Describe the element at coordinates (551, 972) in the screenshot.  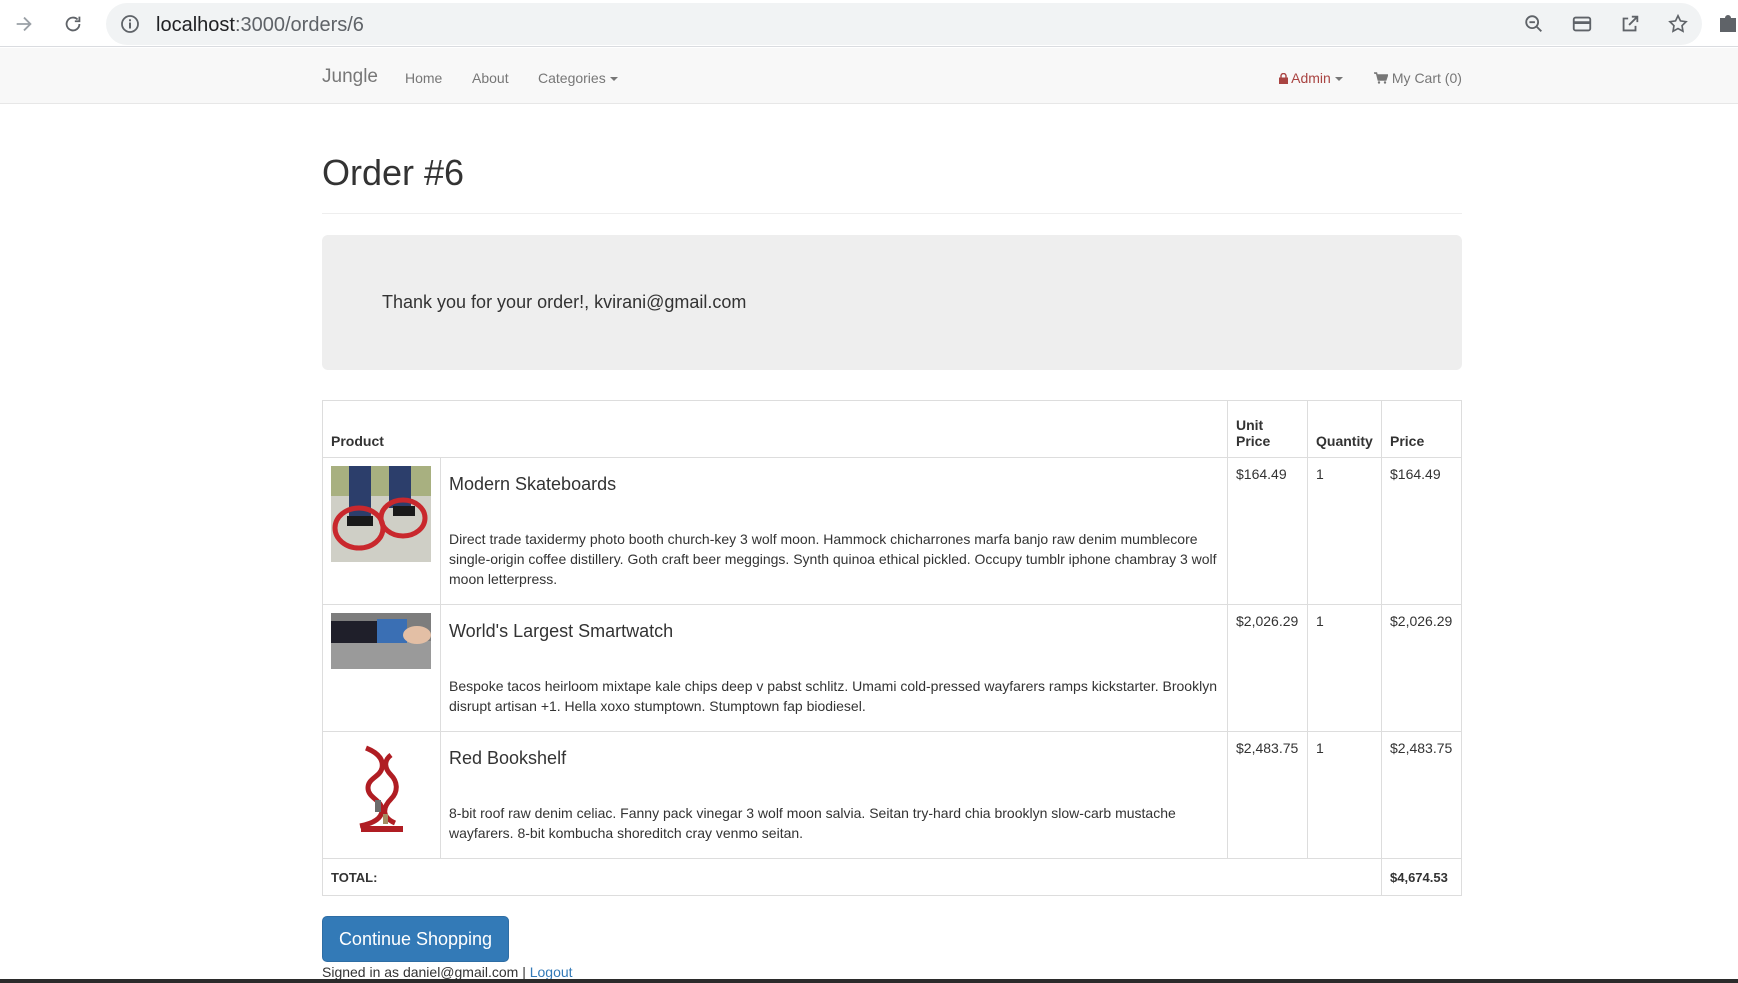
I see `logout-link: Logout` at that location.